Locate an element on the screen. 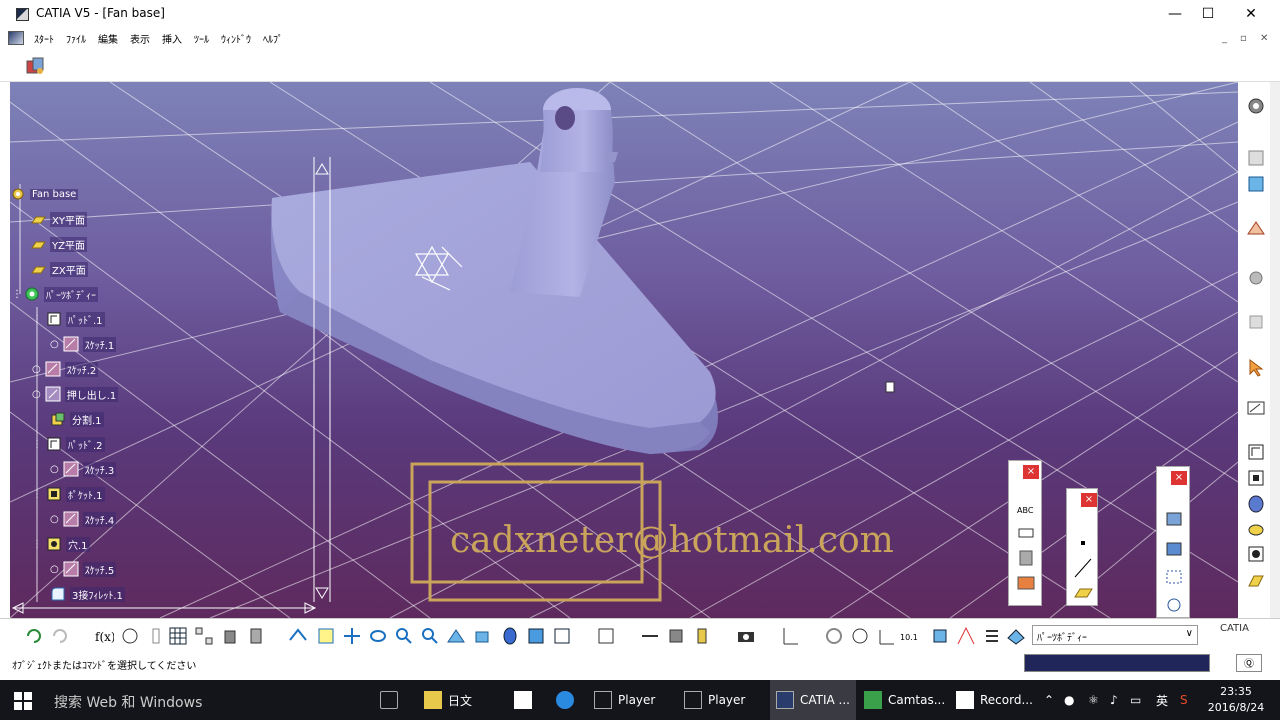 This screenshot has width=1280, height=720. transform-icon is located at coordinates (1256, 278).